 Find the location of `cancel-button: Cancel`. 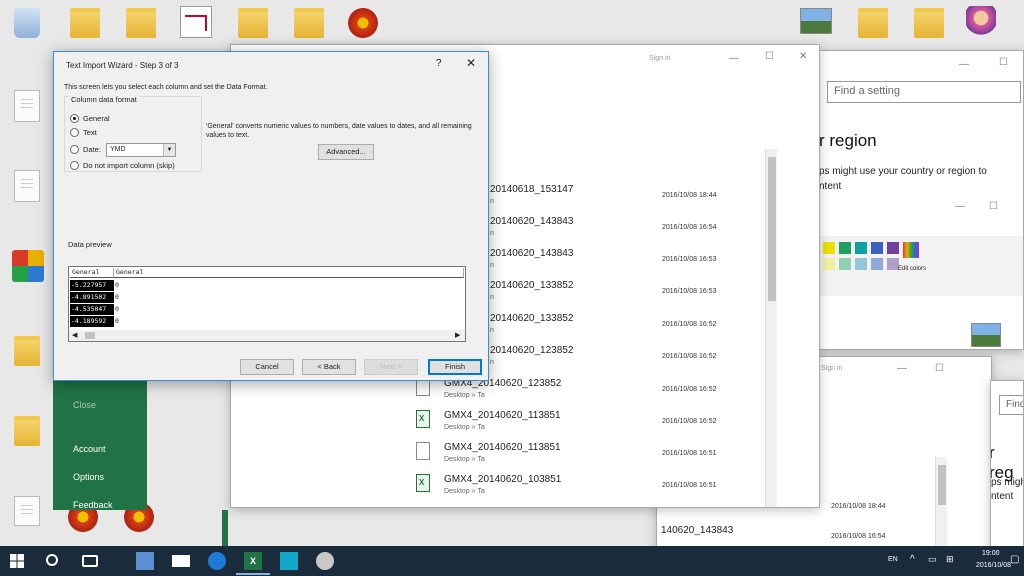

cancel-button: Cancel is located at coordinates (267, 367).